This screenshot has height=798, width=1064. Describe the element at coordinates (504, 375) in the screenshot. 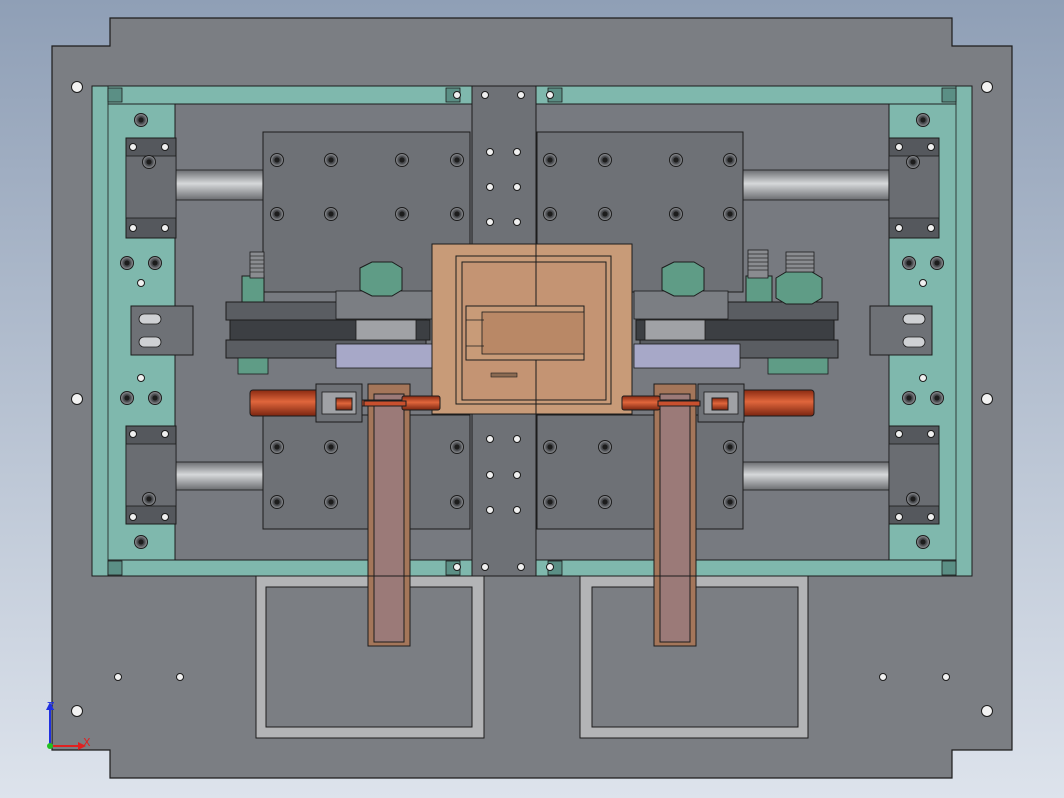

I see `mold-slot` at that location.